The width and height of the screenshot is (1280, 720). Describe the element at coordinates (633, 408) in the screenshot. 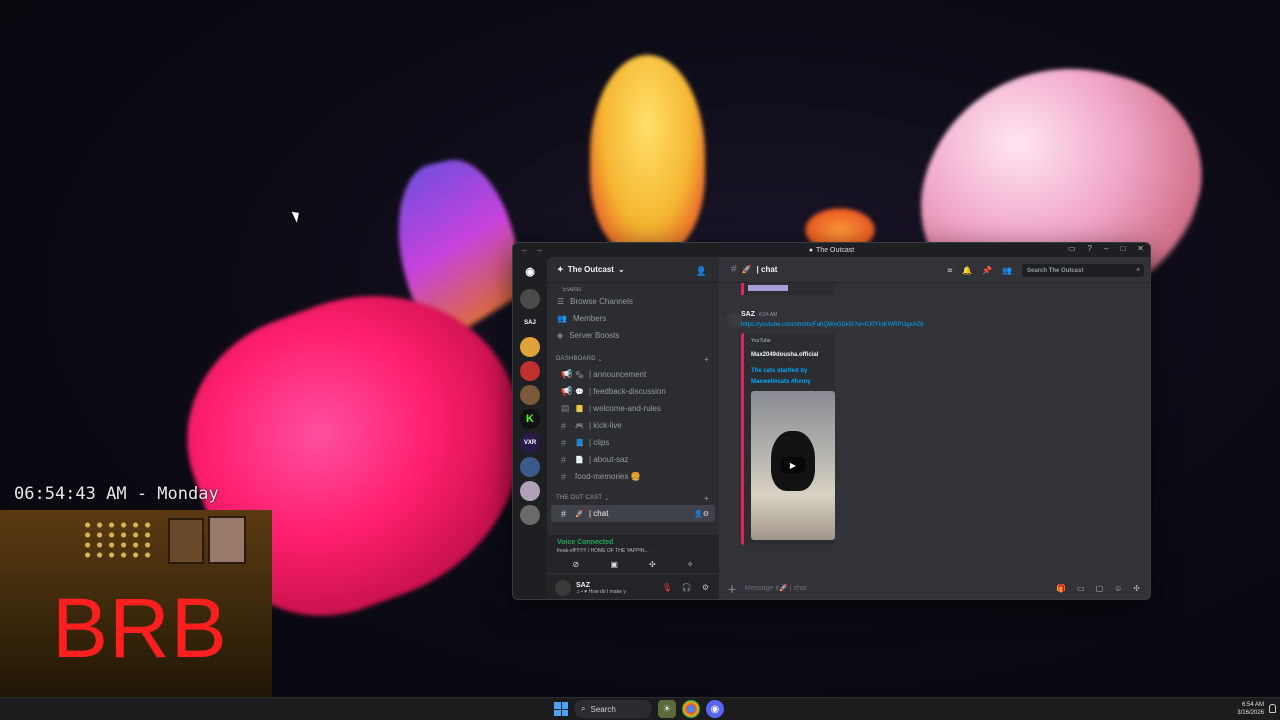

I see `channel-welcome-and-rules: ▤ 📒 | welcome-and-rules` at that location.